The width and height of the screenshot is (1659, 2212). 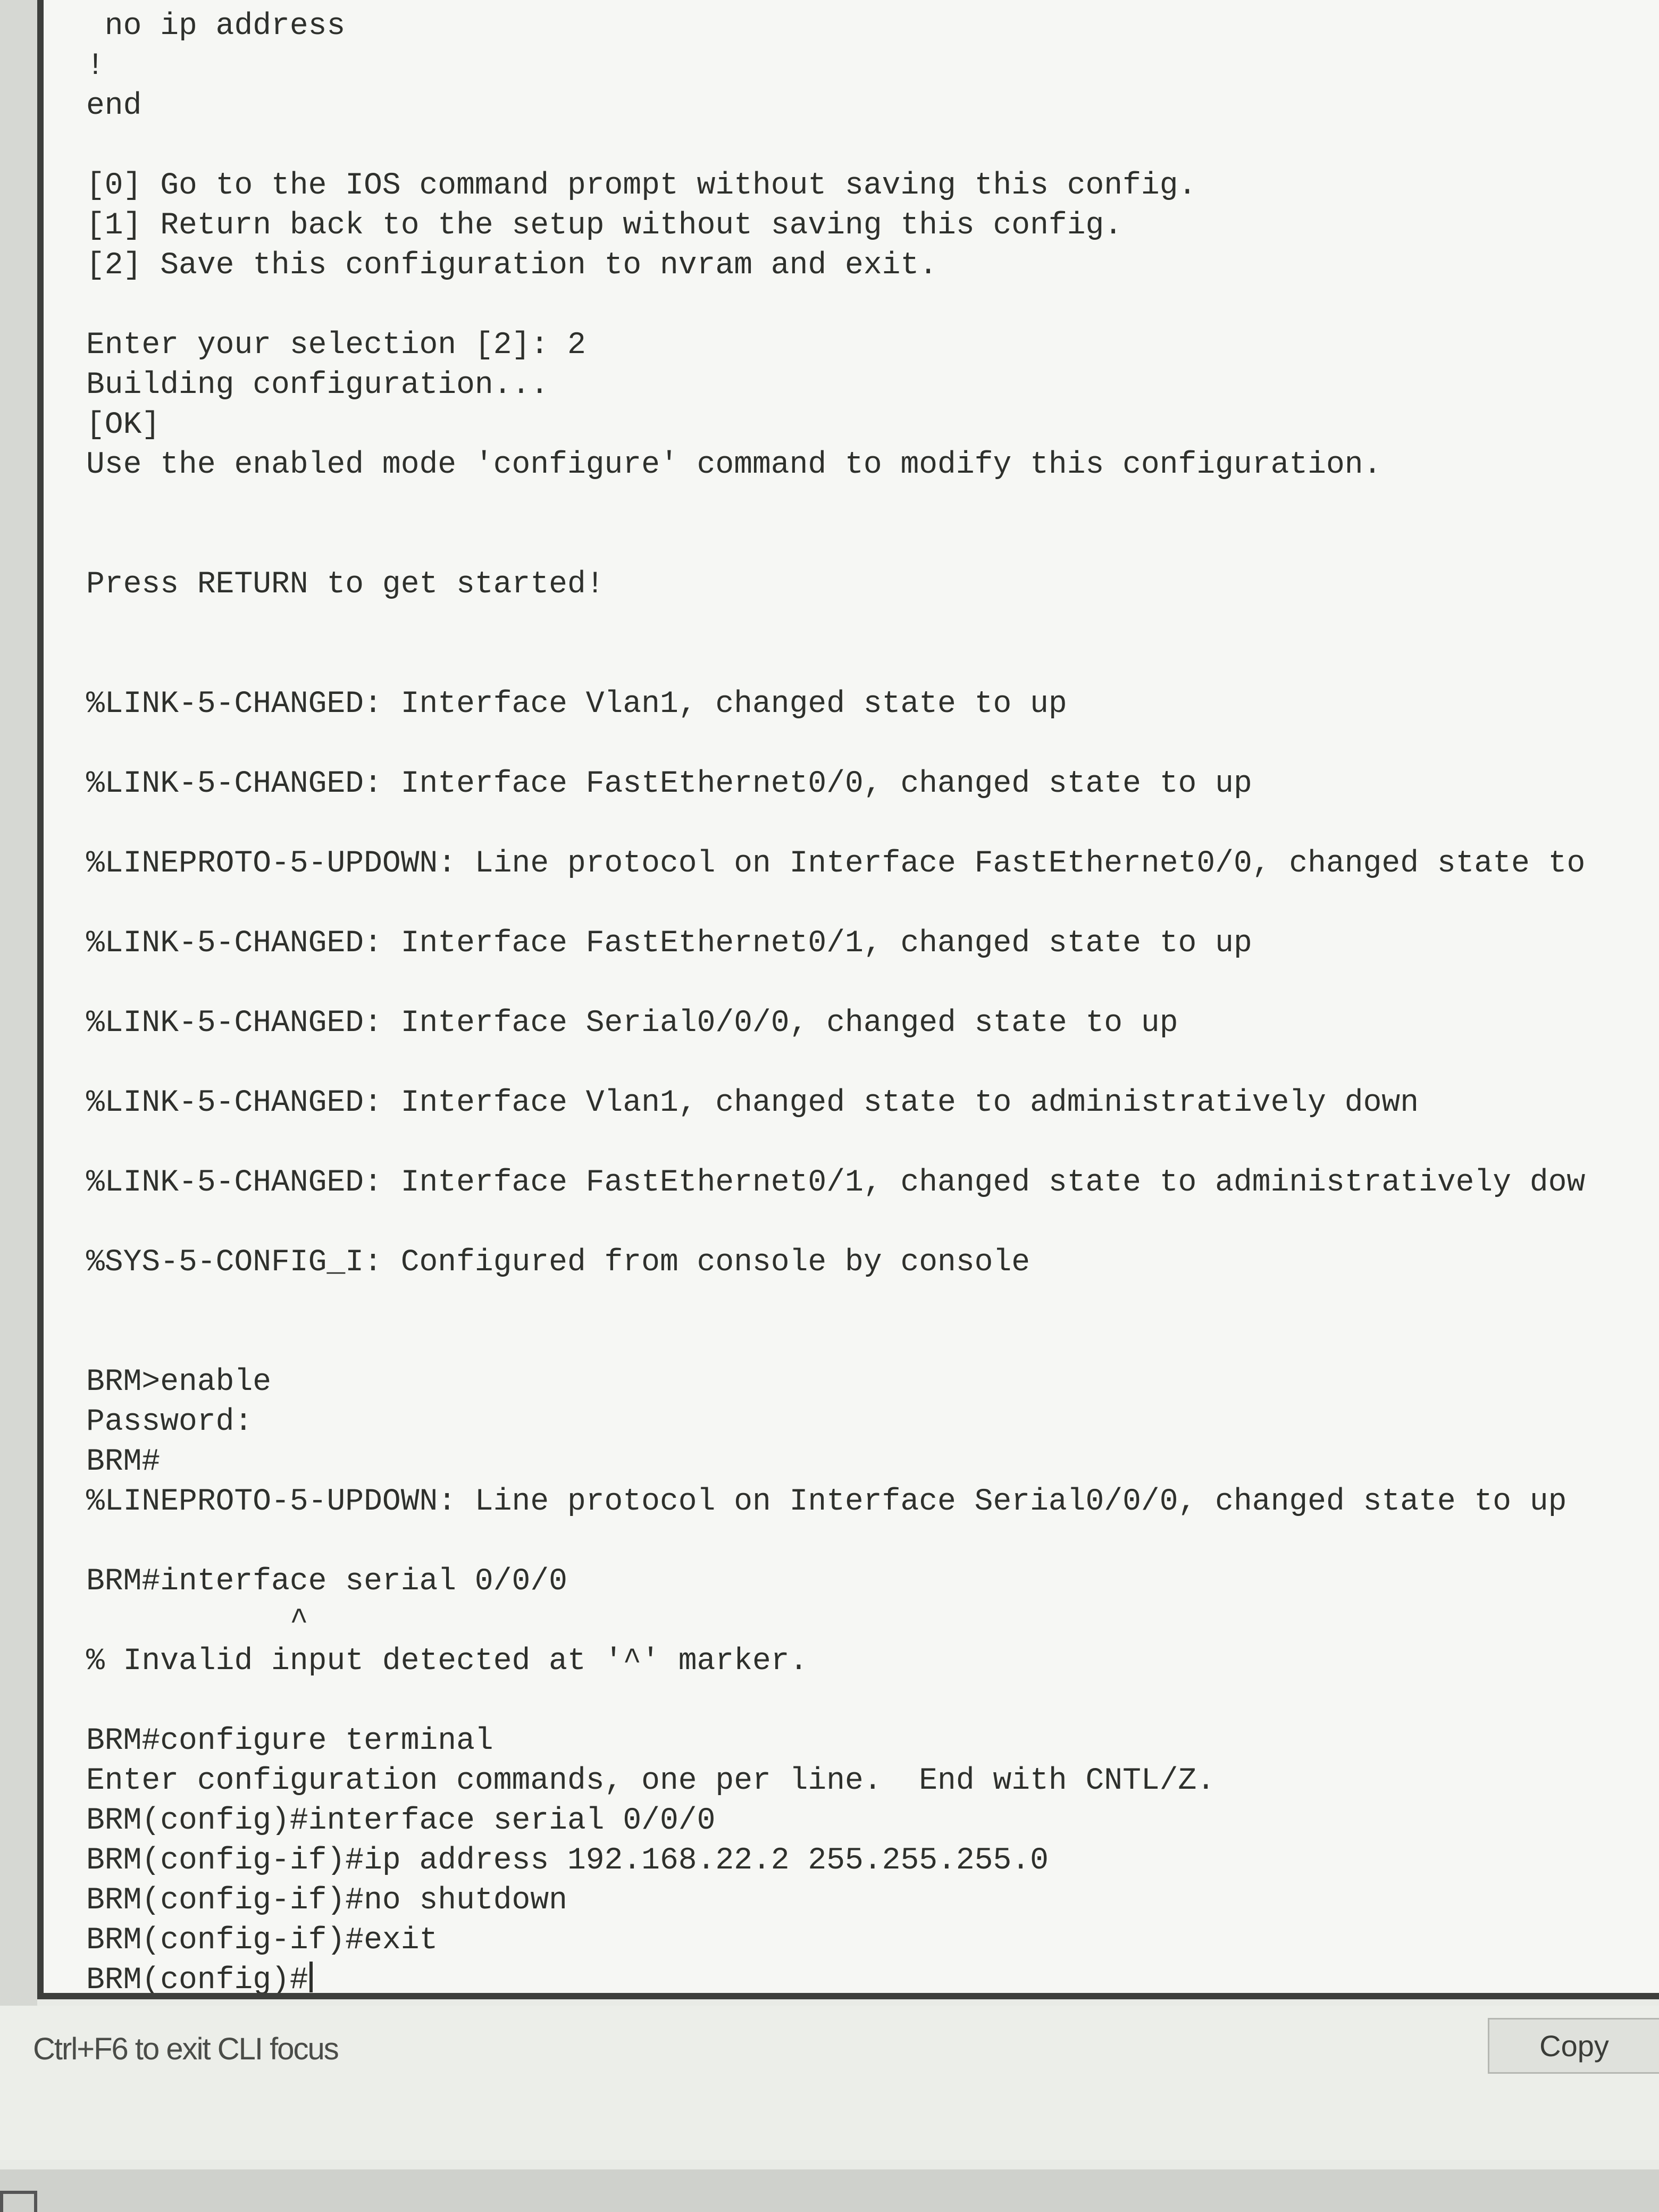 What do you see at coordinates (95, 66) in the screenshot?
I see `cli-line: !` at bounding box center [95, 66].